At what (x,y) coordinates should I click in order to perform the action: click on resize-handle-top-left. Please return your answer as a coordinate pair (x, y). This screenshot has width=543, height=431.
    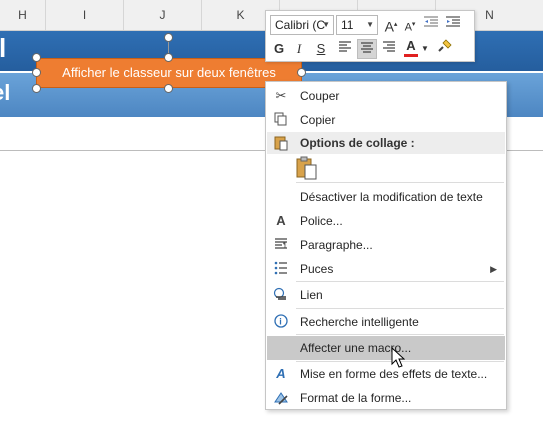
    Looking at the image, I should click on (36, 57).